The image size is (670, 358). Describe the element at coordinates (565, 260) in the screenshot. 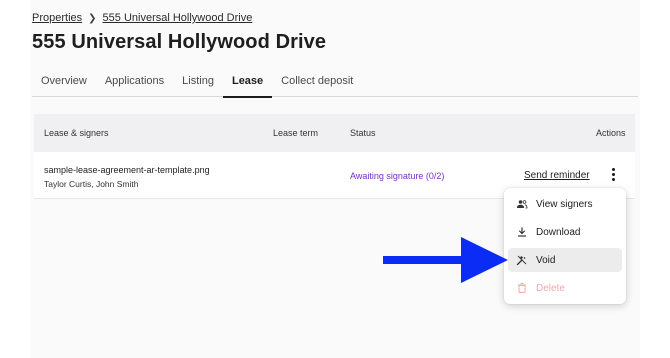

I see `menu-item-void: Void` at that location.